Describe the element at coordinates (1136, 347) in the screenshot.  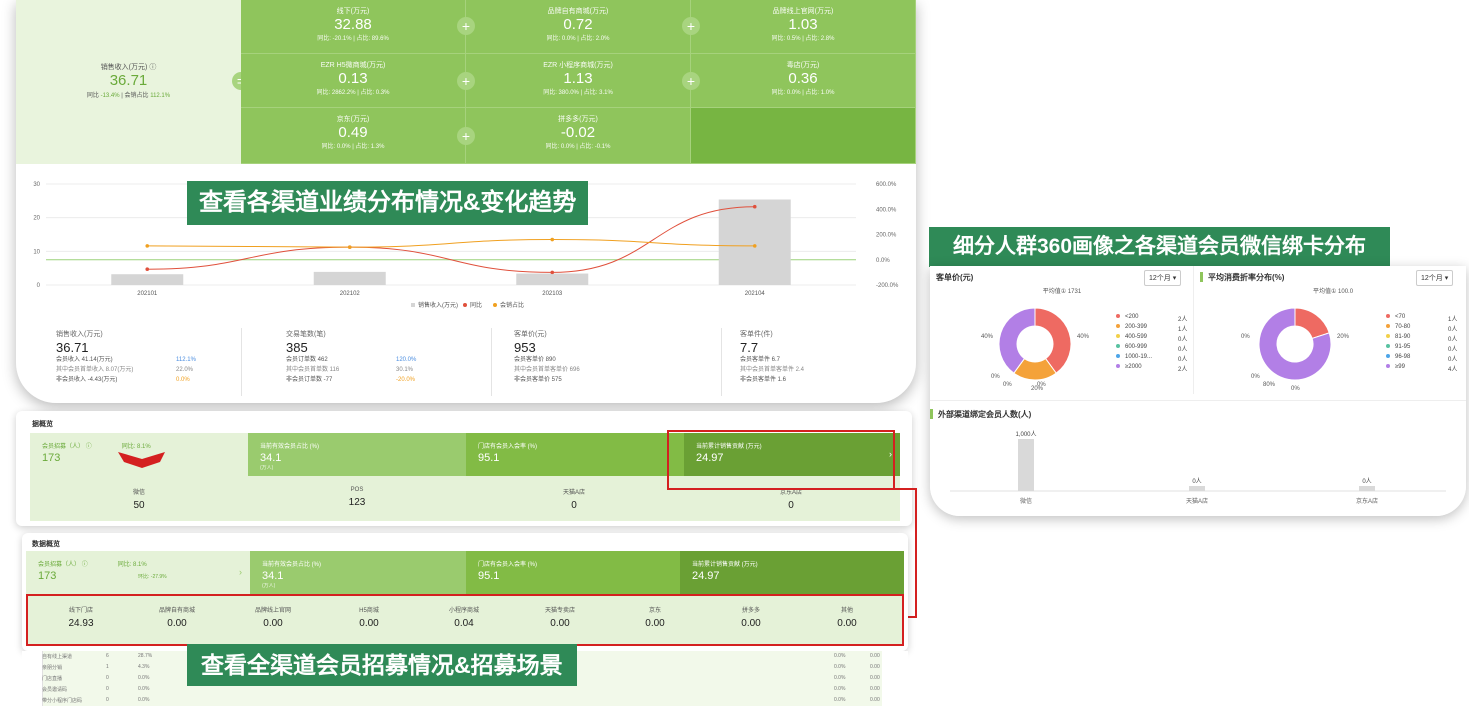
I see `legend-label: 600-999` at that location.